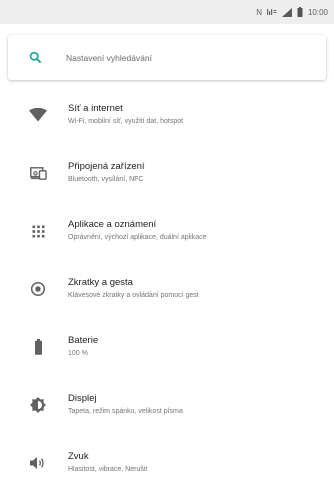 The height and width of the screenshot is (502, 334). What do you see at coordinates (109, 58) in the screenshot?
I see `search-placeholder: Nastavení vyhledávání` at bounding box center [109, 58].